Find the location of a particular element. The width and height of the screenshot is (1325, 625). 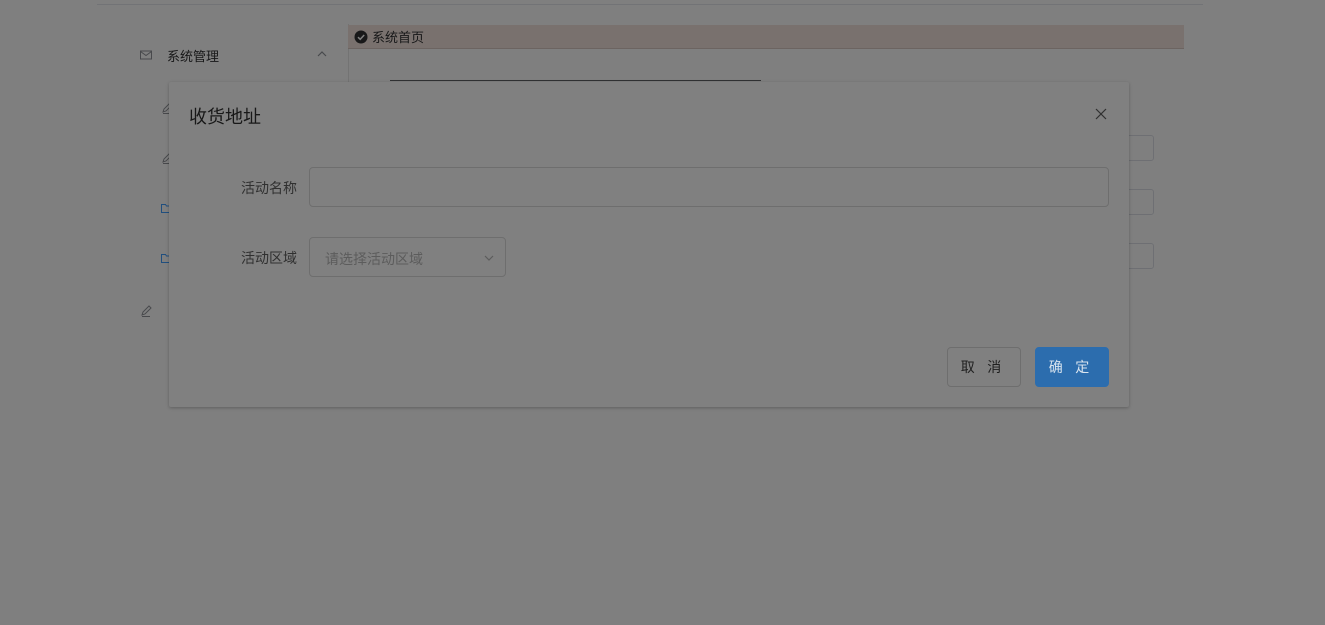

chevron-down-icon is located at coordinates (489, 258).